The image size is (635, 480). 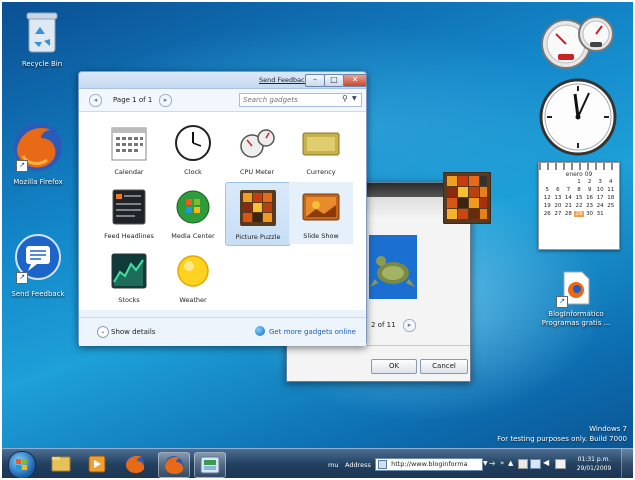 What do you see at coordinates (129, 271) in the screenshot?
I see `stocks-gadget-icon` at bounding box center [129, 271].